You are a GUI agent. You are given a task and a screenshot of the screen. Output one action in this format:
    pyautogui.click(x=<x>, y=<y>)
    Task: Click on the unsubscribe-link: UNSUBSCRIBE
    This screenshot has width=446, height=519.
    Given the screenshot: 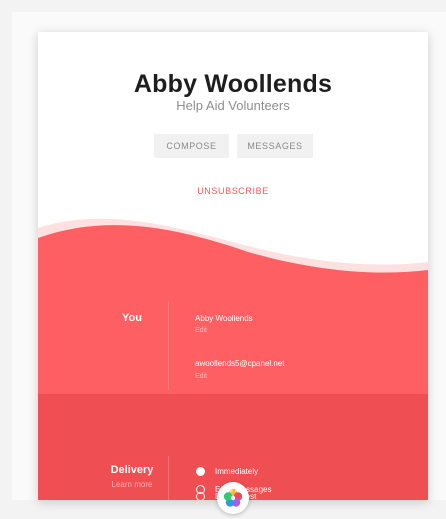 What is the action you would take?
    pyautogui.click(x=233, y=191)
    